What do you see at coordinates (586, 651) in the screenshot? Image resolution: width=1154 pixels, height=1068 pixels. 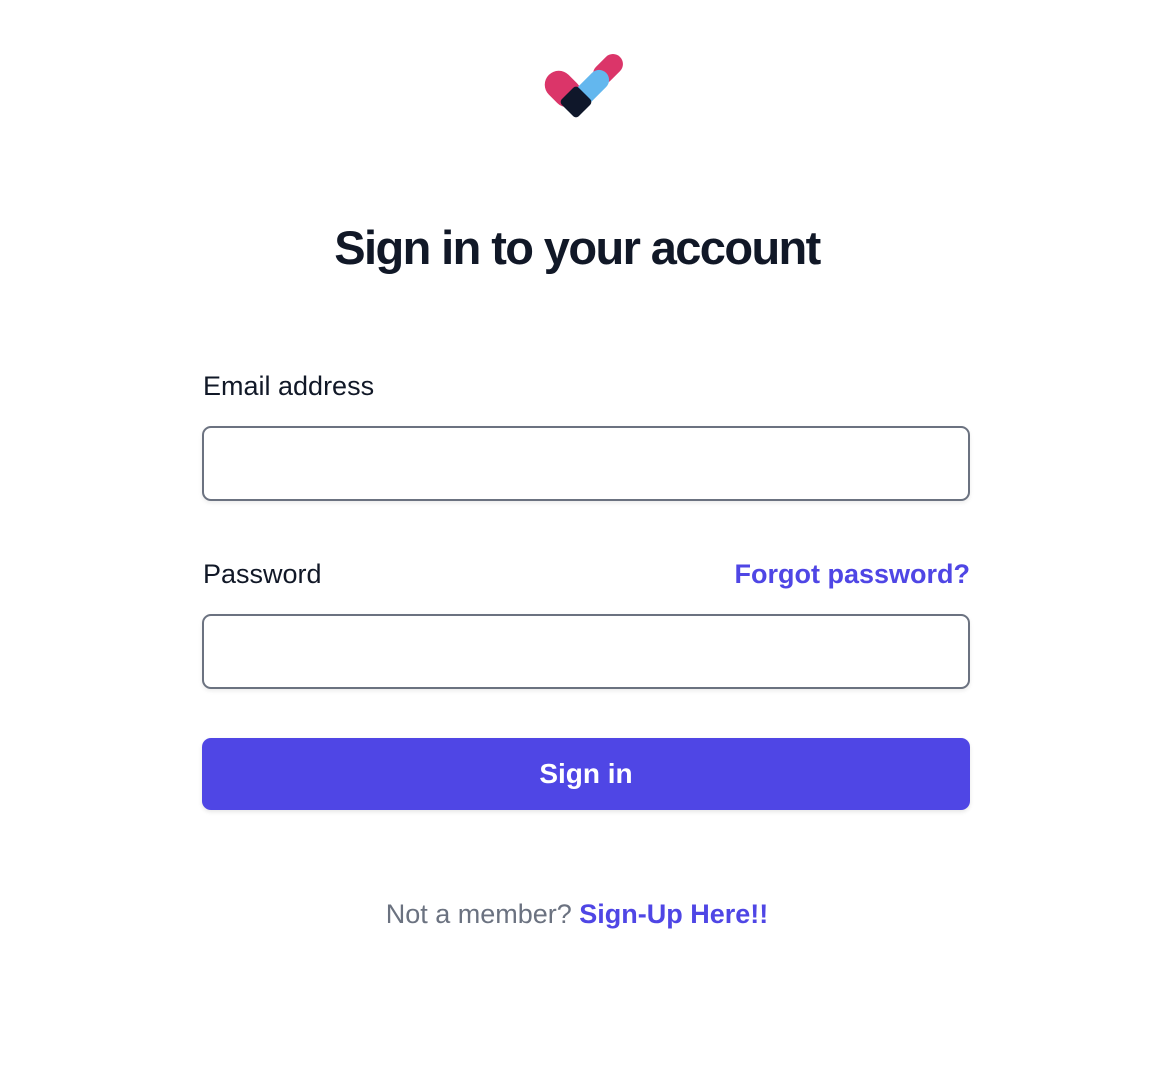 I see `password-input` at bounding box center [586, 651].